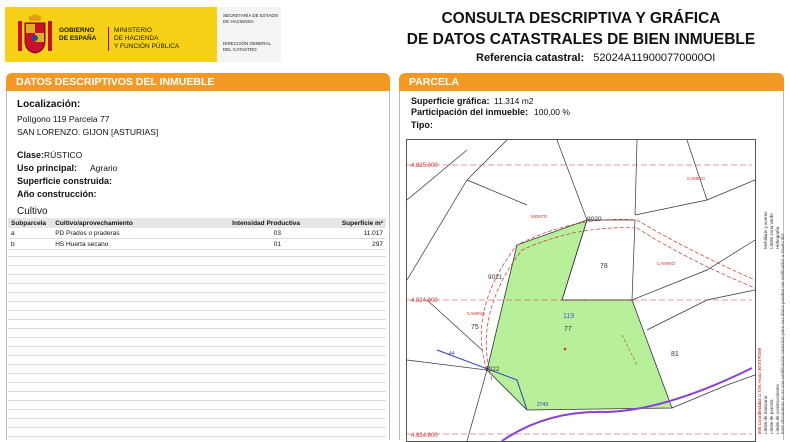 The image size is (790, 442). What do you see at coordinates (675, 354) in the screenshot?
I see `parcel-label-81: 81` at bounding box center [675, 354].